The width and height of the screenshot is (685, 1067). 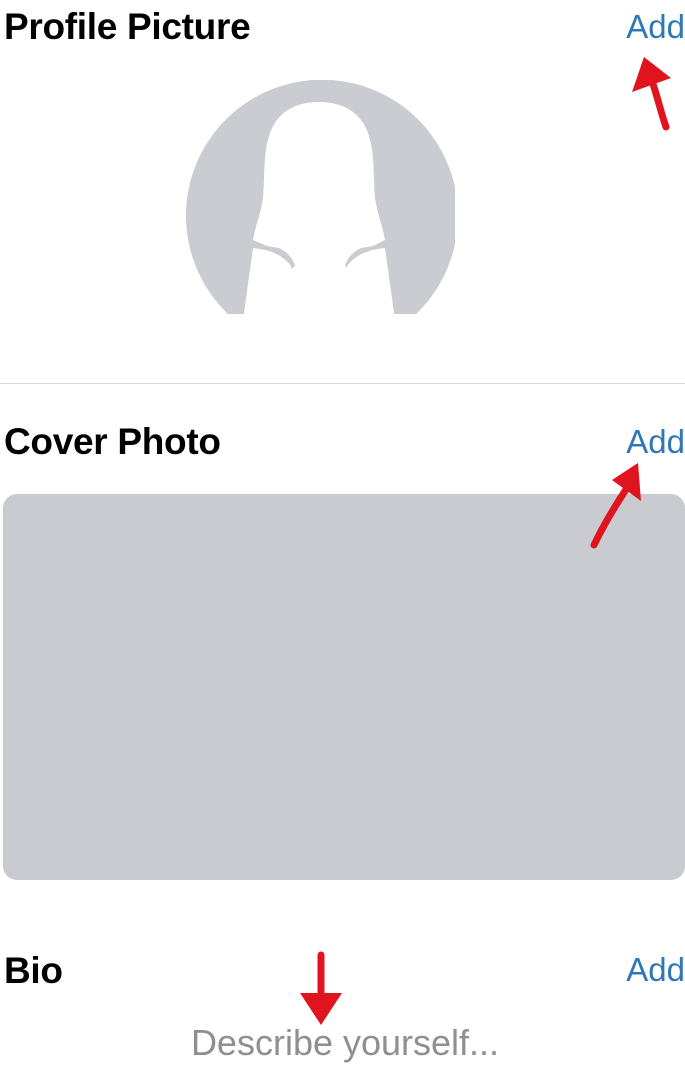 I want to click on add-cover-photo-button: Add, so click(x=655, y=441).